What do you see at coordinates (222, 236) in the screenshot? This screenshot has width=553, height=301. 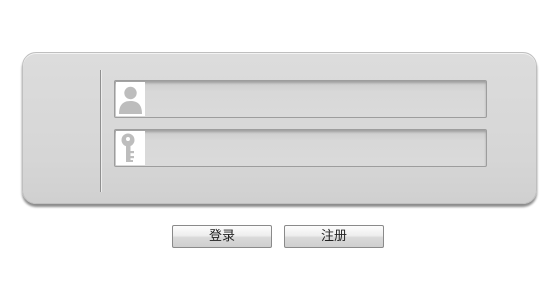 I see `login-button: 登录` at bounding box center [222, 236].